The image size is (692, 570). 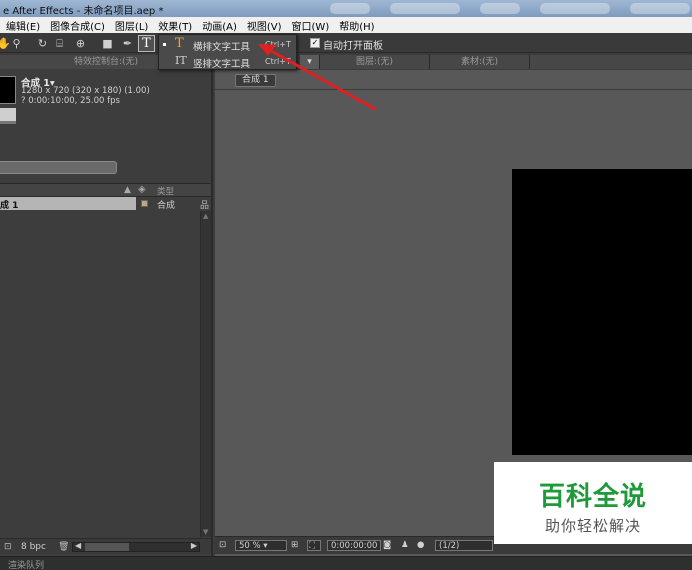 What do you see at coordinates (375, 62) in the screenshot?
I see `layer-tab: 图层:(无)` at bounding box center [375, 62].